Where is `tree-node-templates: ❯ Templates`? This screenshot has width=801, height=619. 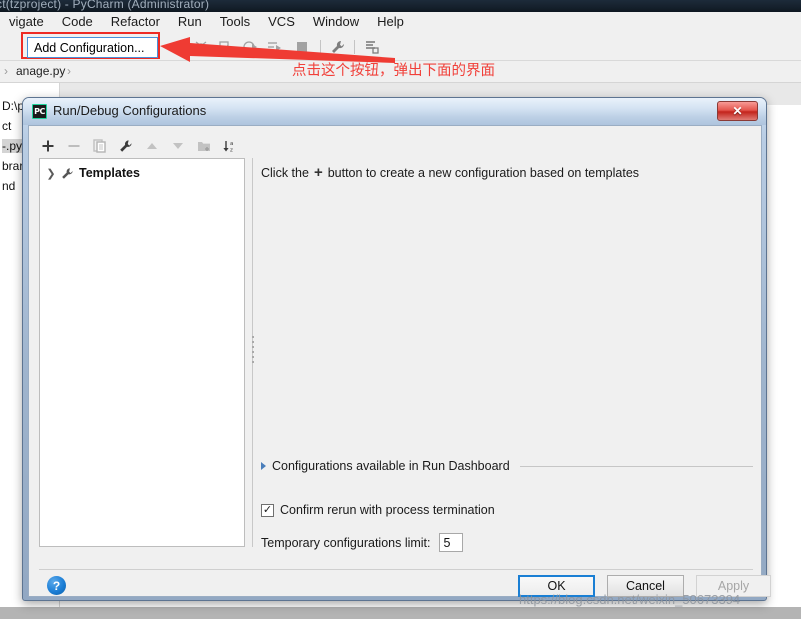 tree-node-templates: ❯ Templates is located at coordinates (93, 173).